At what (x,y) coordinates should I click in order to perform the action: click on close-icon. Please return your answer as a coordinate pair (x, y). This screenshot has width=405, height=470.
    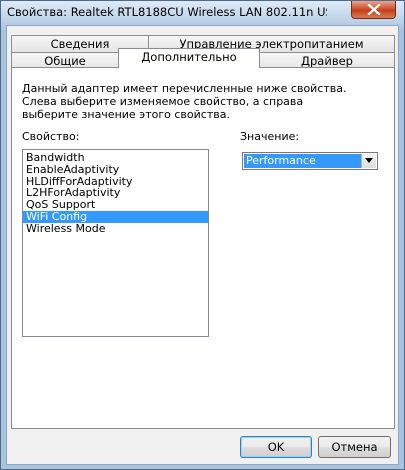
    Looking at the image, I should click on (374, 9).